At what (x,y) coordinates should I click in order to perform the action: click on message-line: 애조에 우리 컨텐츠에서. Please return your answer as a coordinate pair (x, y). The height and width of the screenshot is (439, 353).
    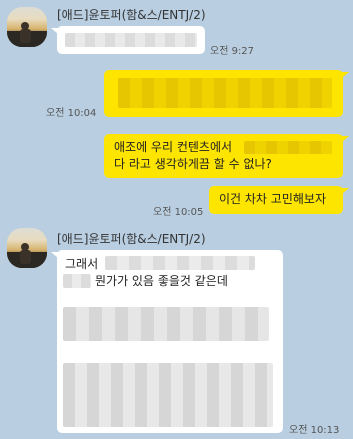
    Looking at the image, I should click on (173, 147).